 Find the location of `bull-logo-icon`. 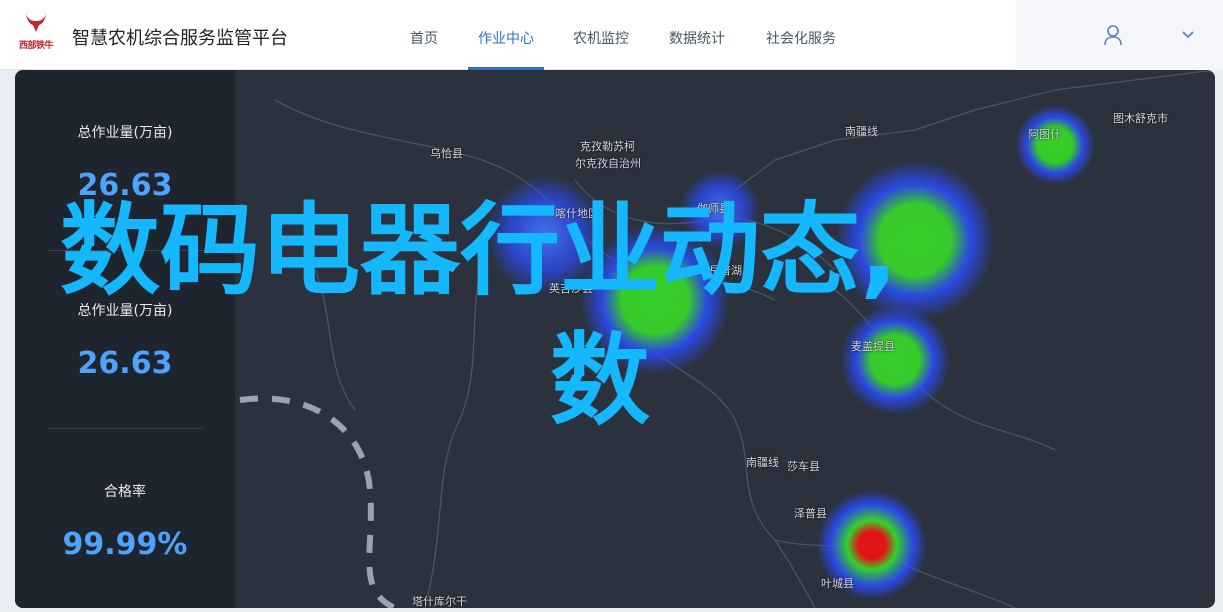

bull-logo-icon is located at coordinates (36, 23).